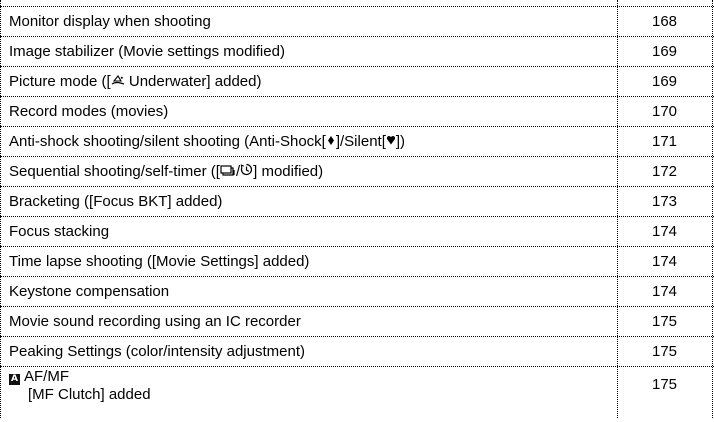 This screenshot has width=714, height=422. What do you see at coordinates (664, 141) in the screenshot?
I see `toc-item-page: 171` at bounding box center [664, 141].